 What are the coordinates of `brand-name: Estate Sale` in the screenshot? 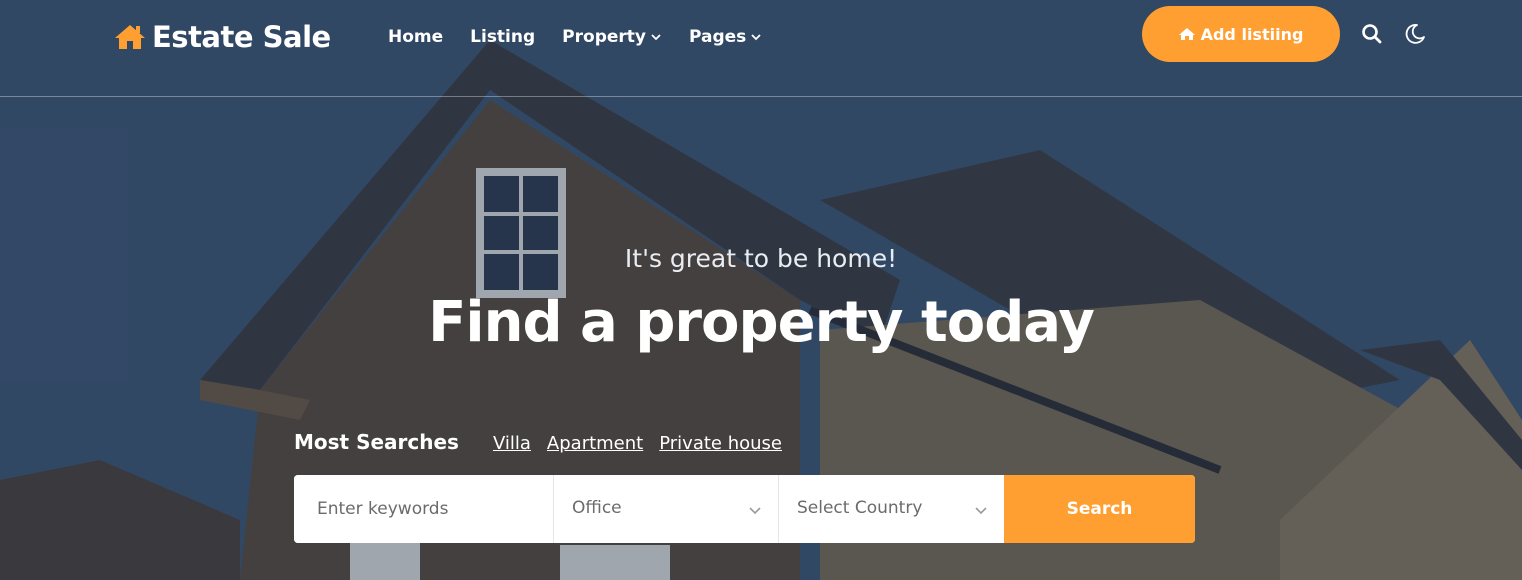 It's located at (241, 37).